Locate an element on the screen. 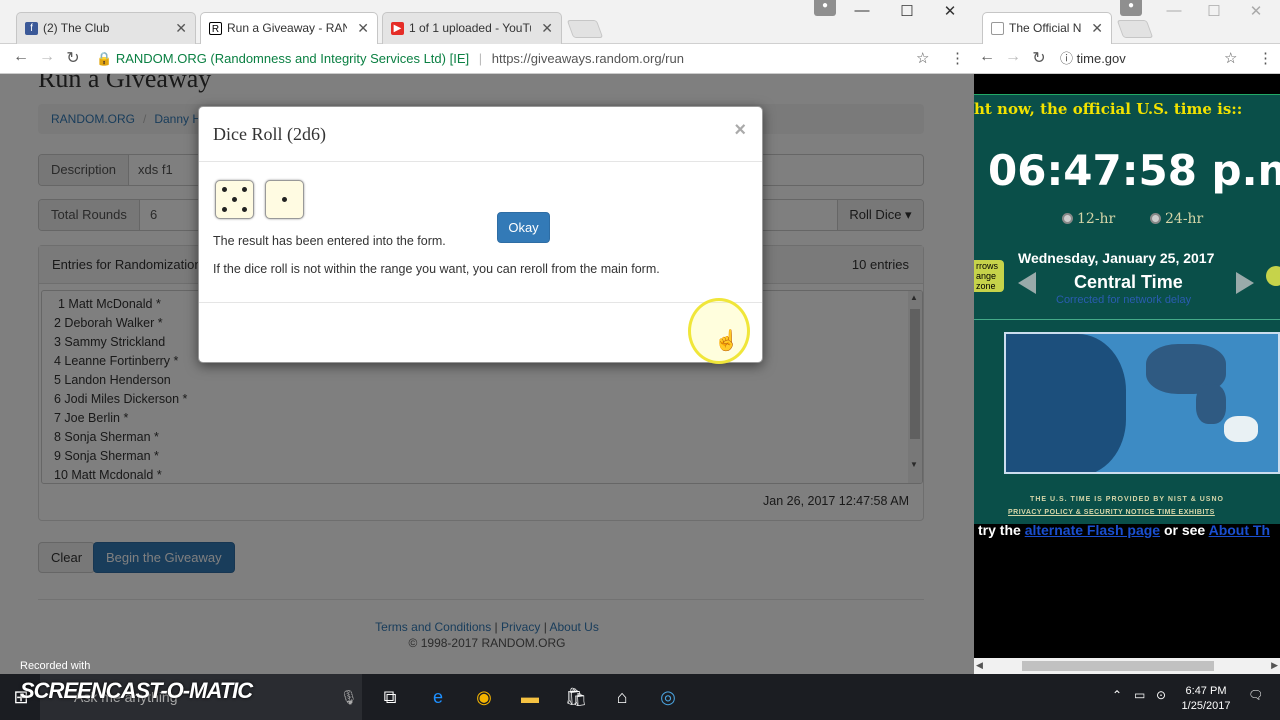 The width and height of the screenshot is (1280, 720). address-toolbar: ← → ↻ ⓘ time.gov ☆ ⋮ is located at coordinates (1127, 59).